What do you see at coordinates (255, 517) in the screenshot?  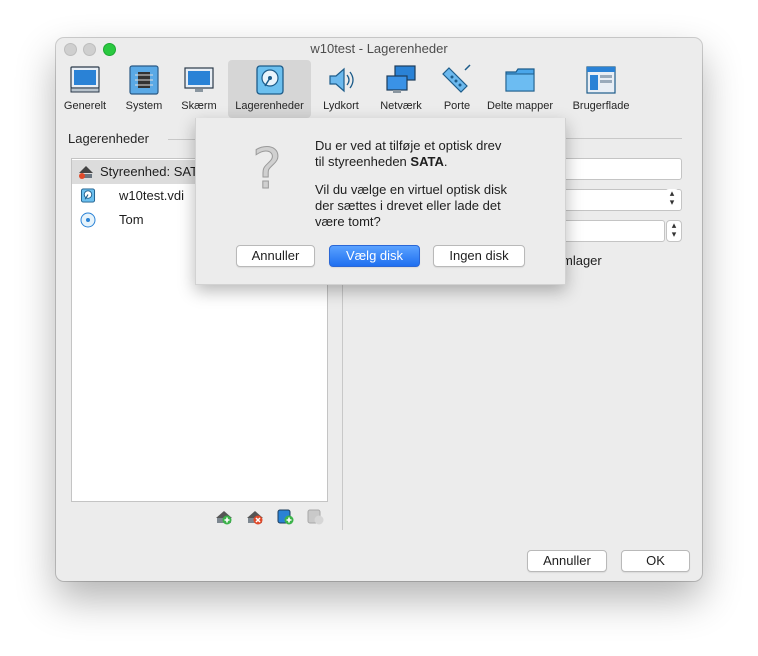 I see `remove-controller-icon` at bounding box center [255, 517].